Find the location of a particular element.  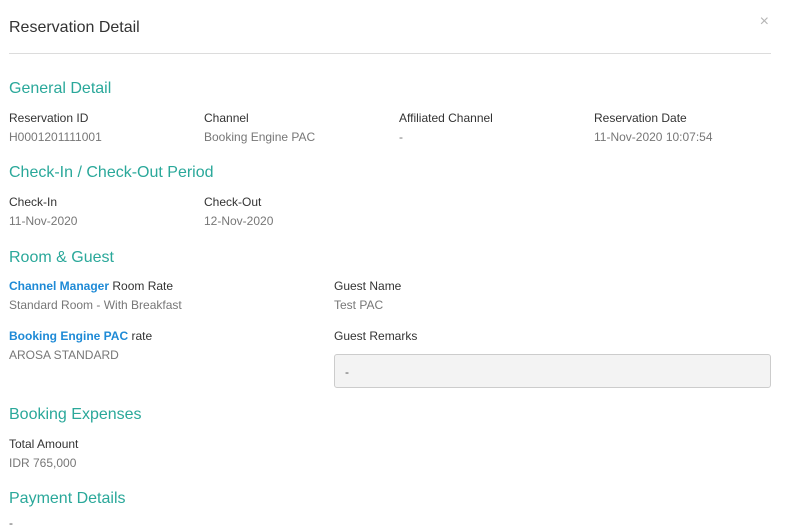

be-rate-label: Booking Engine PAC rate is located at coordinates (80, 336).